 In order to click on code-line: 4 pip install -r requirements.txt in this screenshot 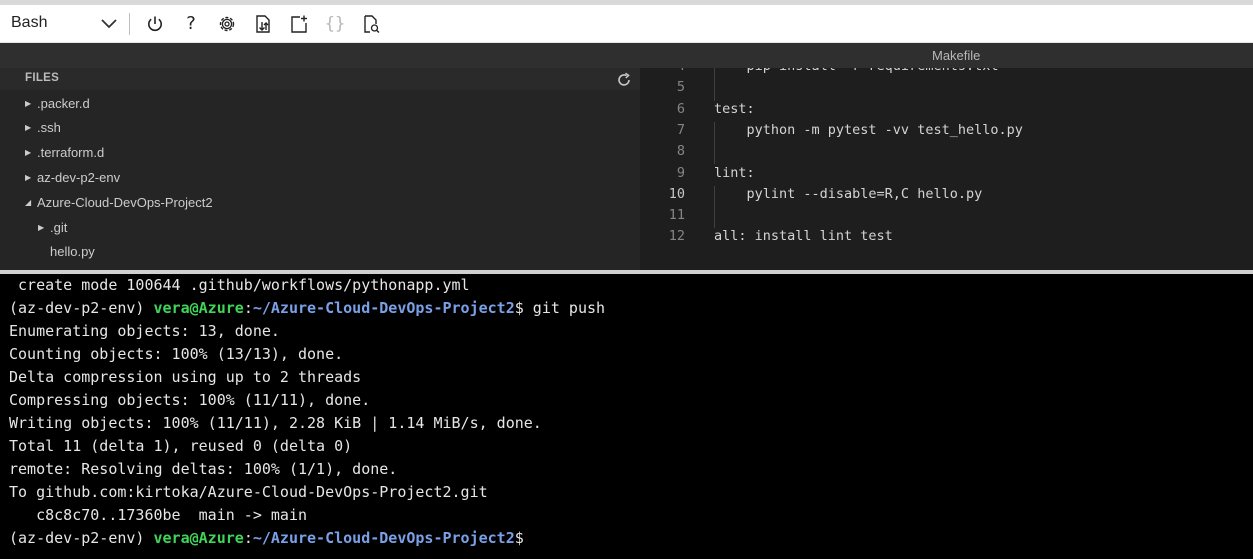, I will do `click(946, 73)`.